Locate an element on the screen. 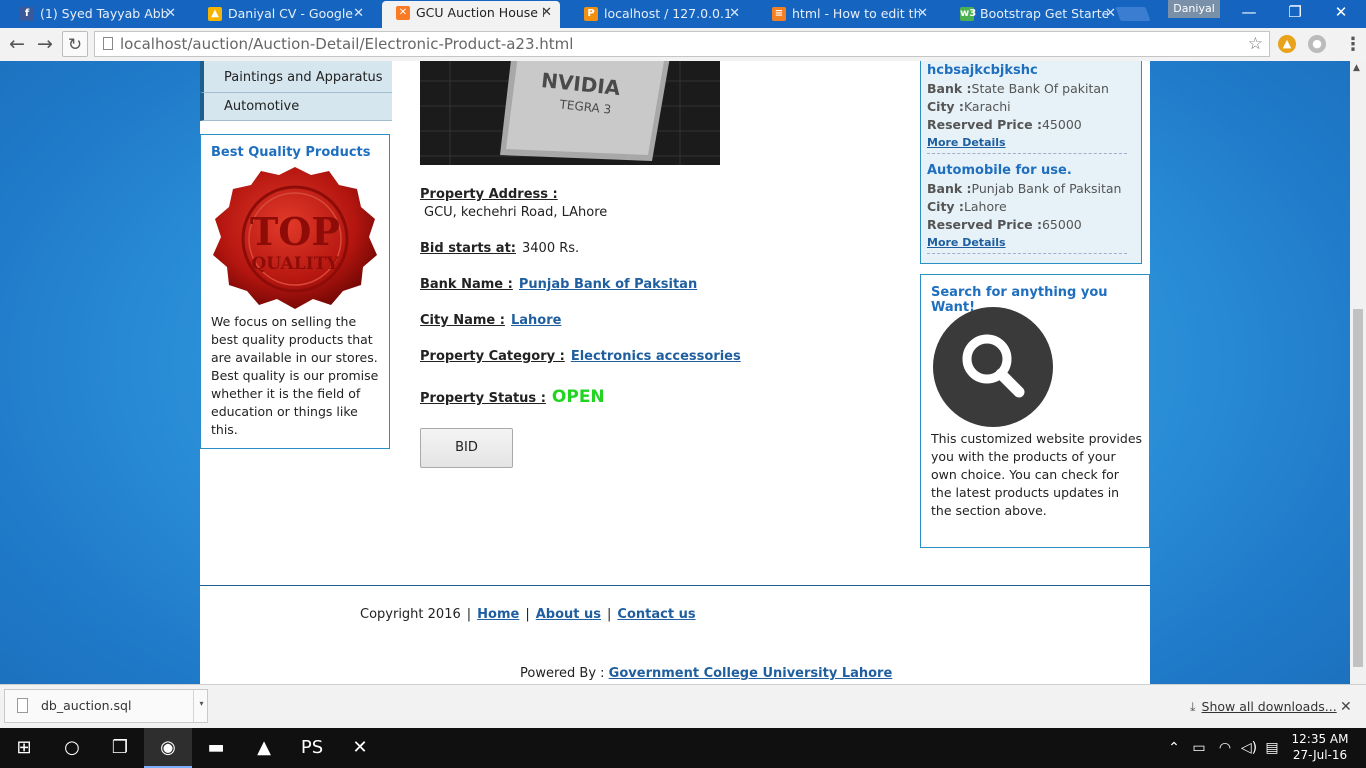  minimize-button: — is located at coordinates (1249, 13).